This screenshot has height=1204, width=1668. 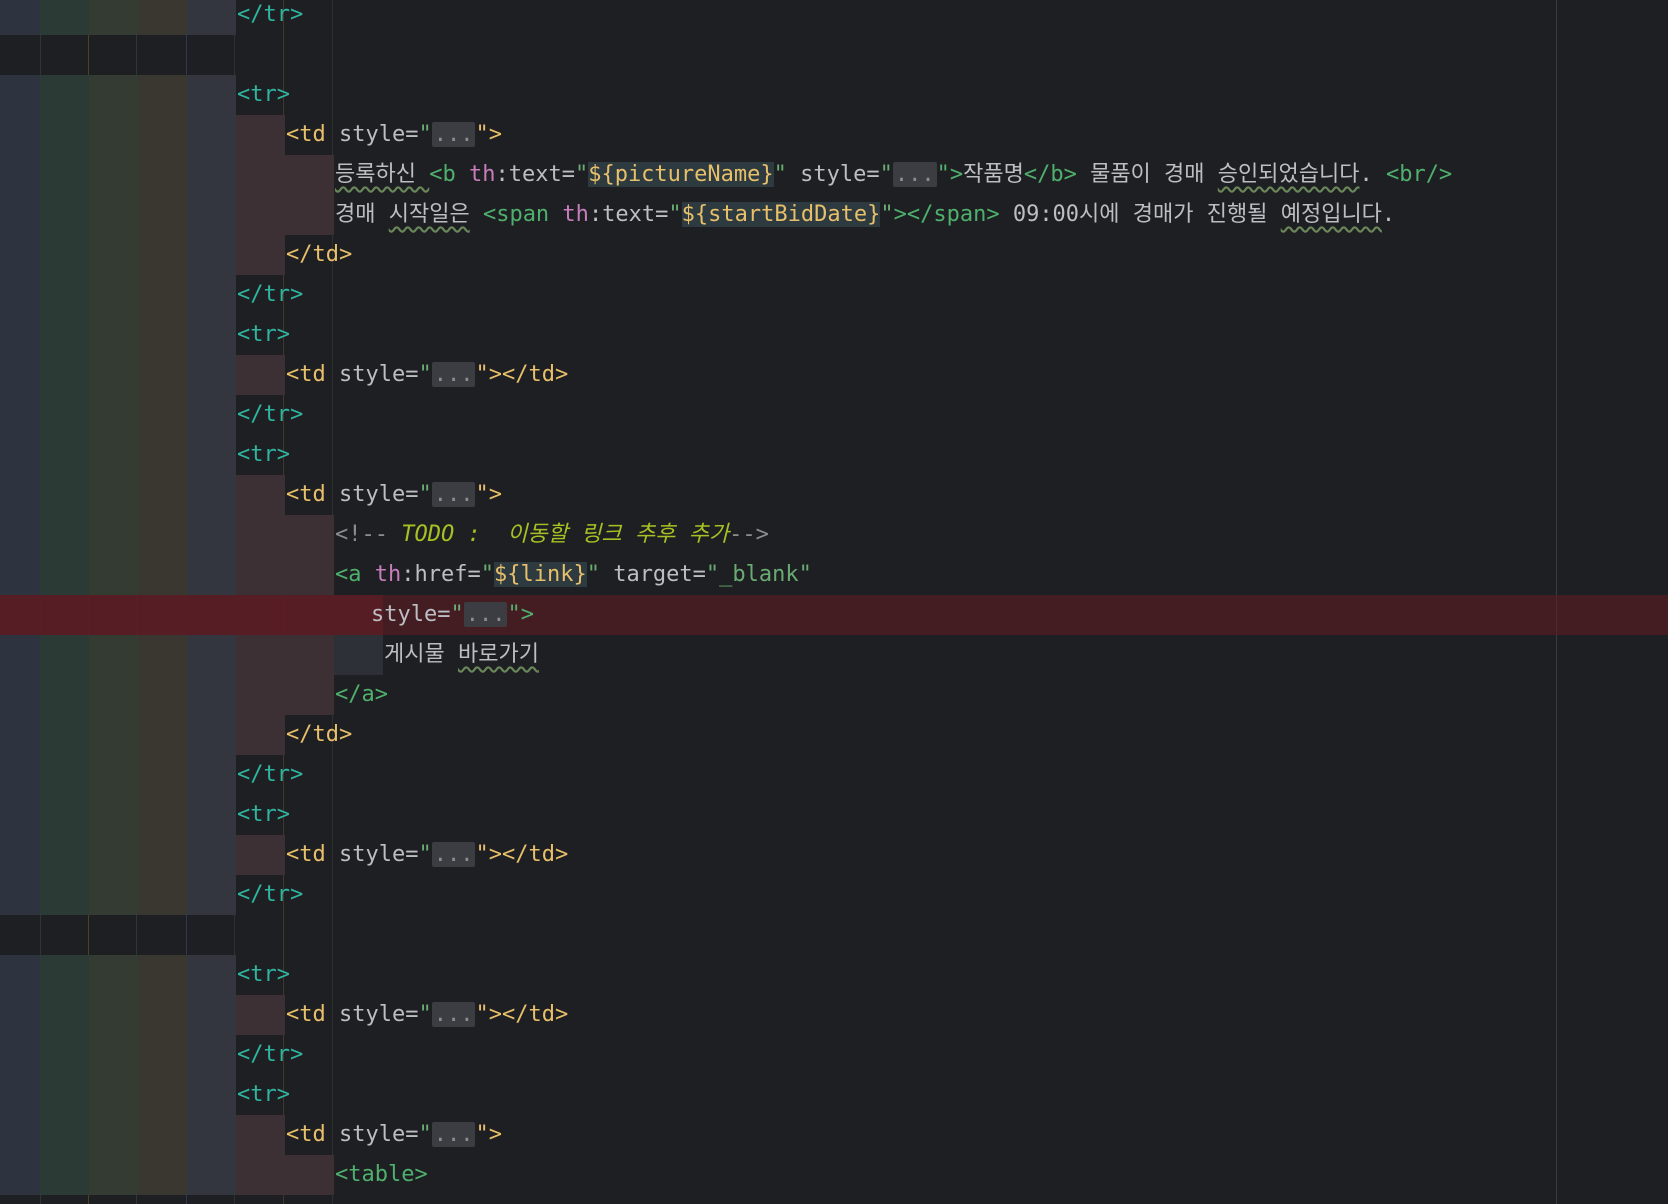 I want to click on code-line: <!-- TODO : 이동할 링크 추후 추가-->, so click(x=834, y=535).